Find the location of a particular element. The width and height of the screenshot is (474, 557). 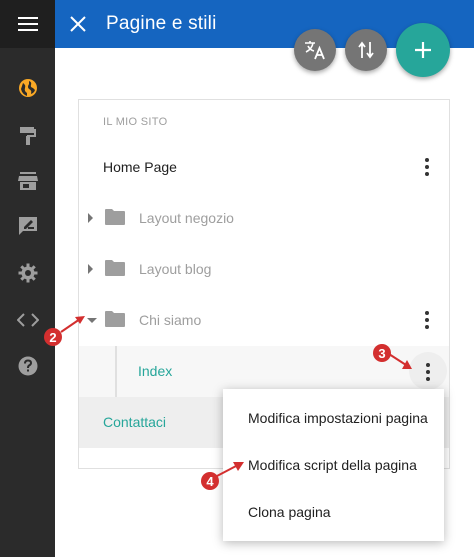

add-button is located at coordinates (423, 50).